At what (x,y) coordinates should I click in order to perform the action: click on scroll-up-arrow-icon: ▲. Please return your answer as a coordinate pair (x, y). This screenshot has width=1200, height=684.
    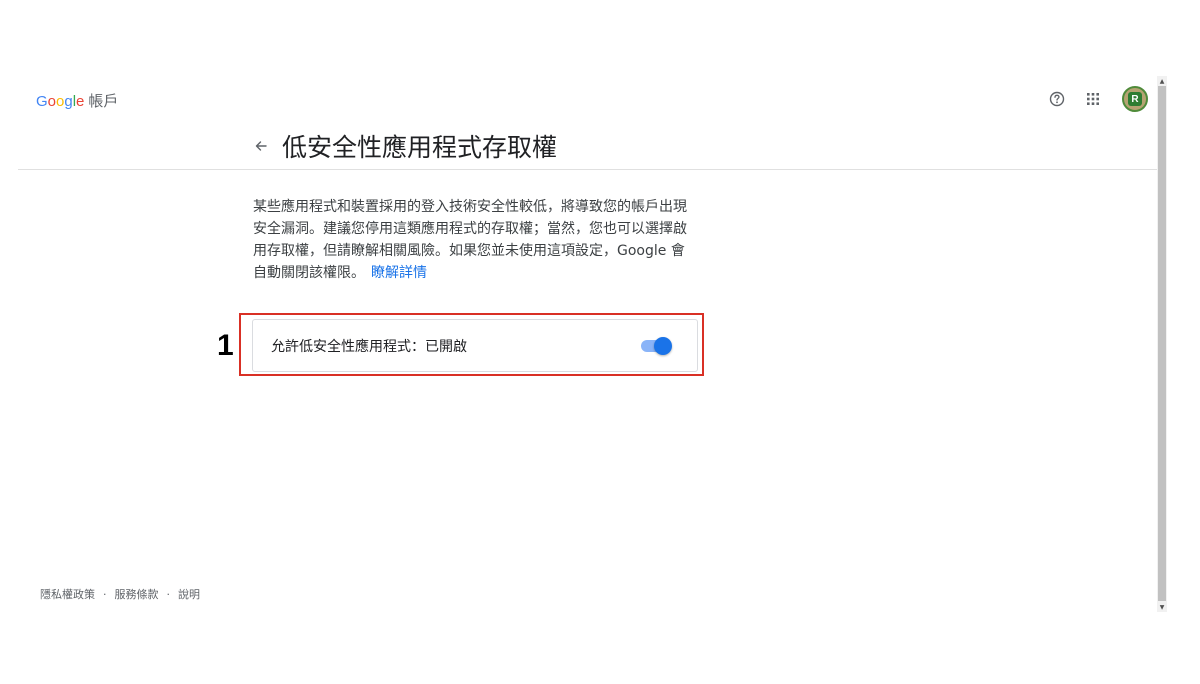
    Looking at the image, I should click on (1162, 81).